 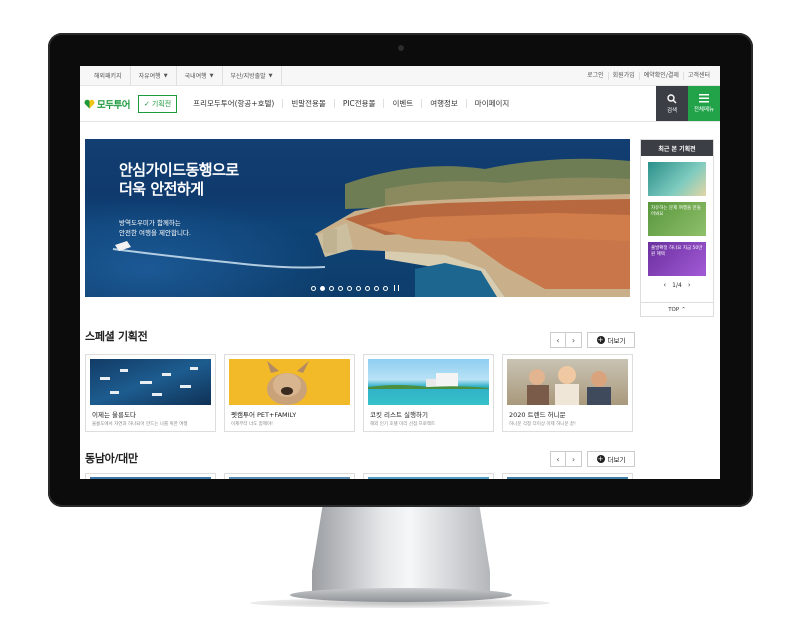 What do you see at coordinates (146, 103) in the screenshot?
I see `check-icon: ✓` at bounding box center [146, 103].